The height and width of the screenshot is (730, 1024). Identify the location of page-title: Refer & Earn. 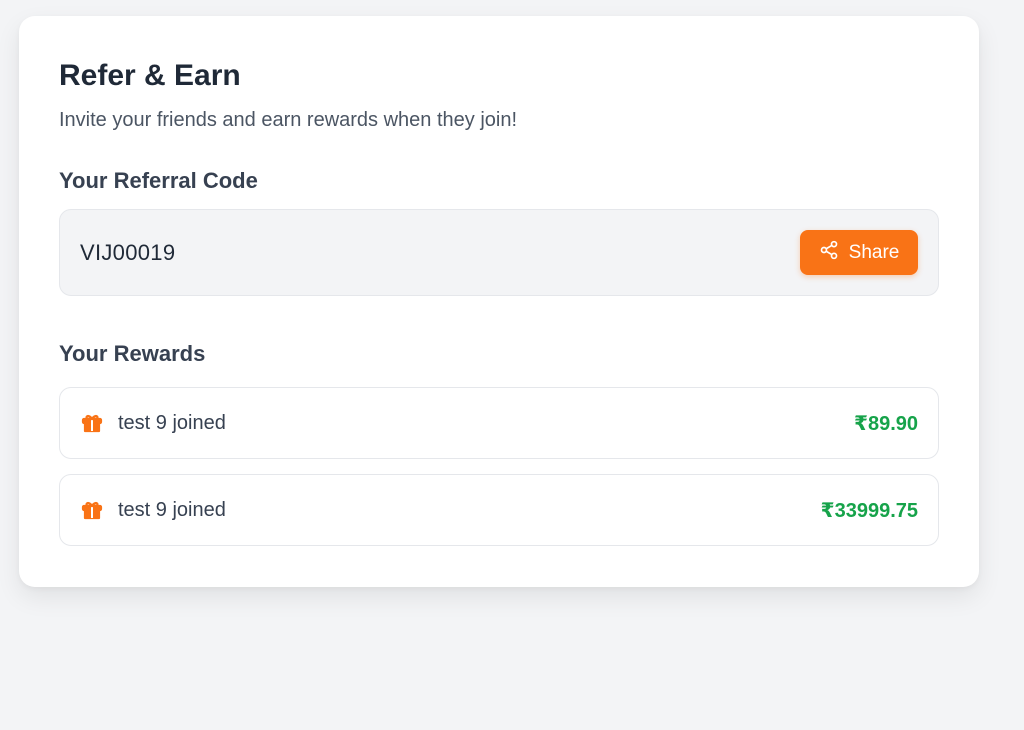
(150, 75).